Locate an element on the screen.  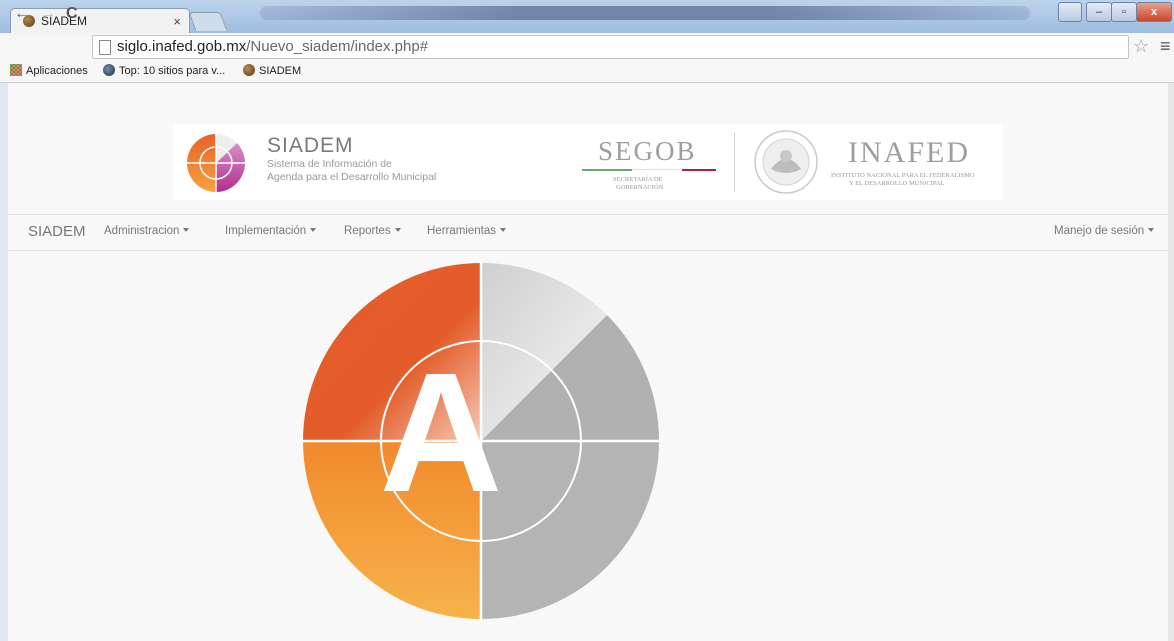
segob-stripe-white is located at coordinates (657, 170).